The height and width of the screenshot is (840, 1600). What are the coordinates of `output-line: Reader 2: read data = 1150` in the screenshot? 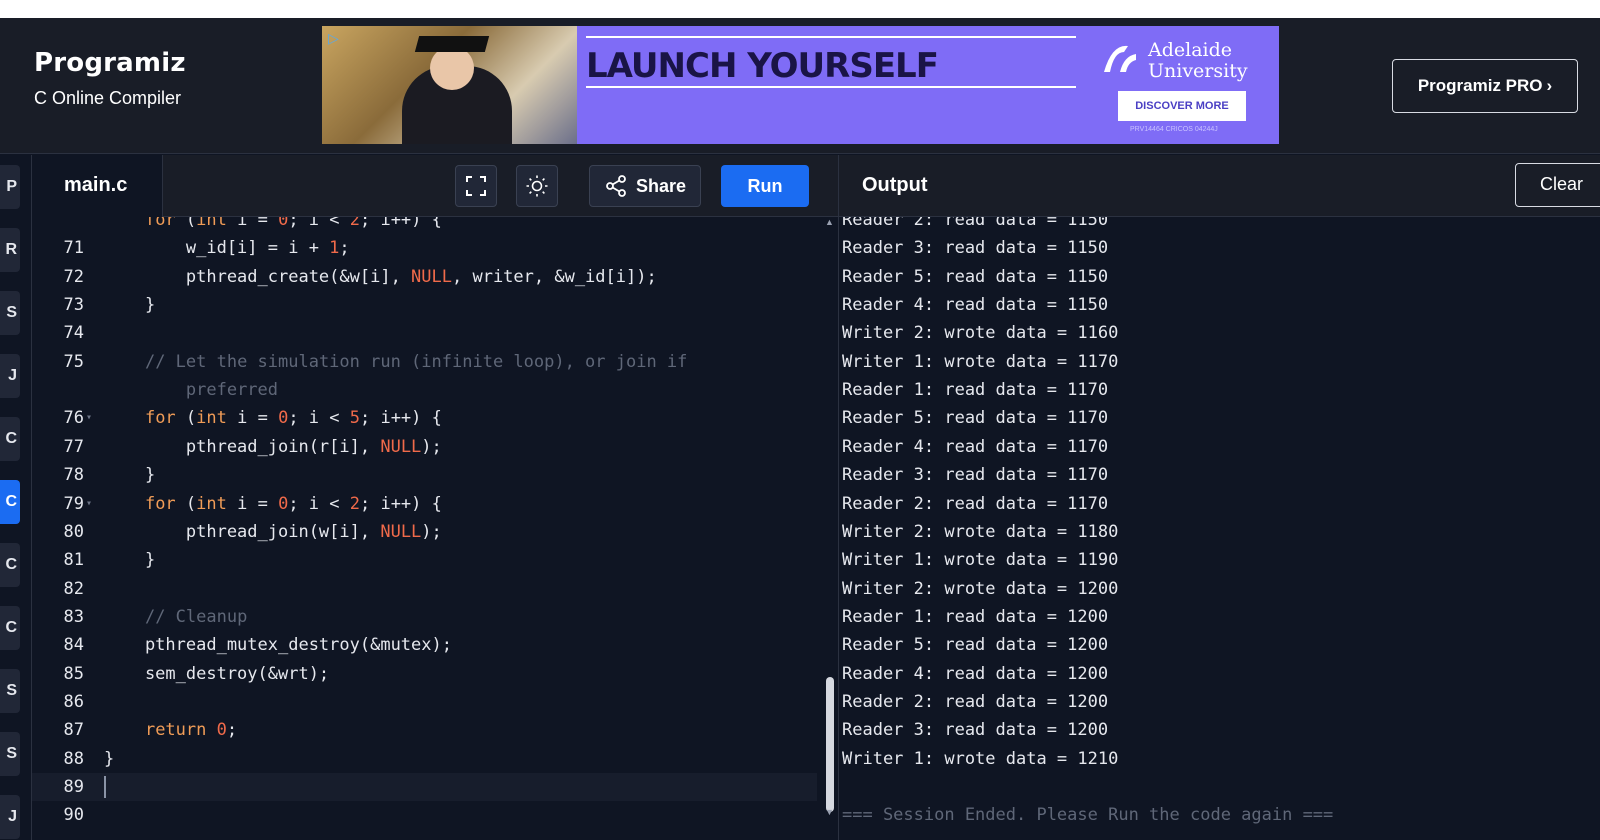 It's located at (975, 223).